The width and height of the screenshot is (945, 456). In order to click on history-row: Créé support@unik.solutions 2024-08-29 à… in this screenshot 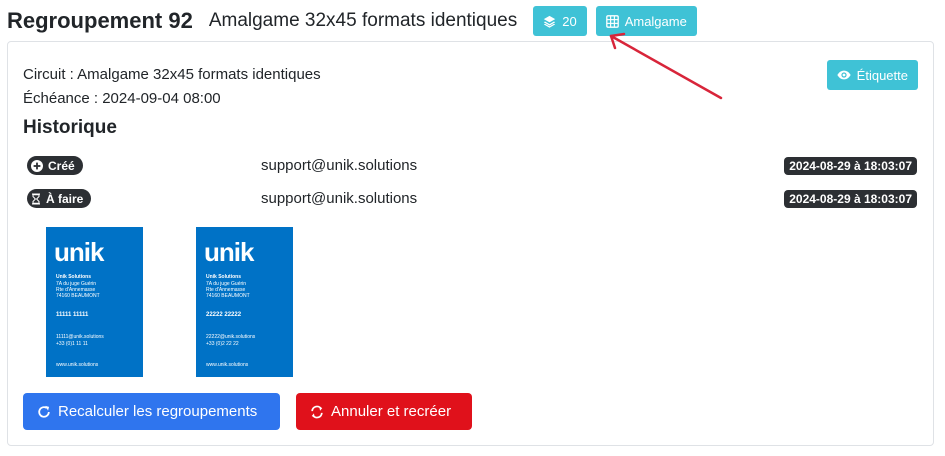, I will do `click(472, 166)`.